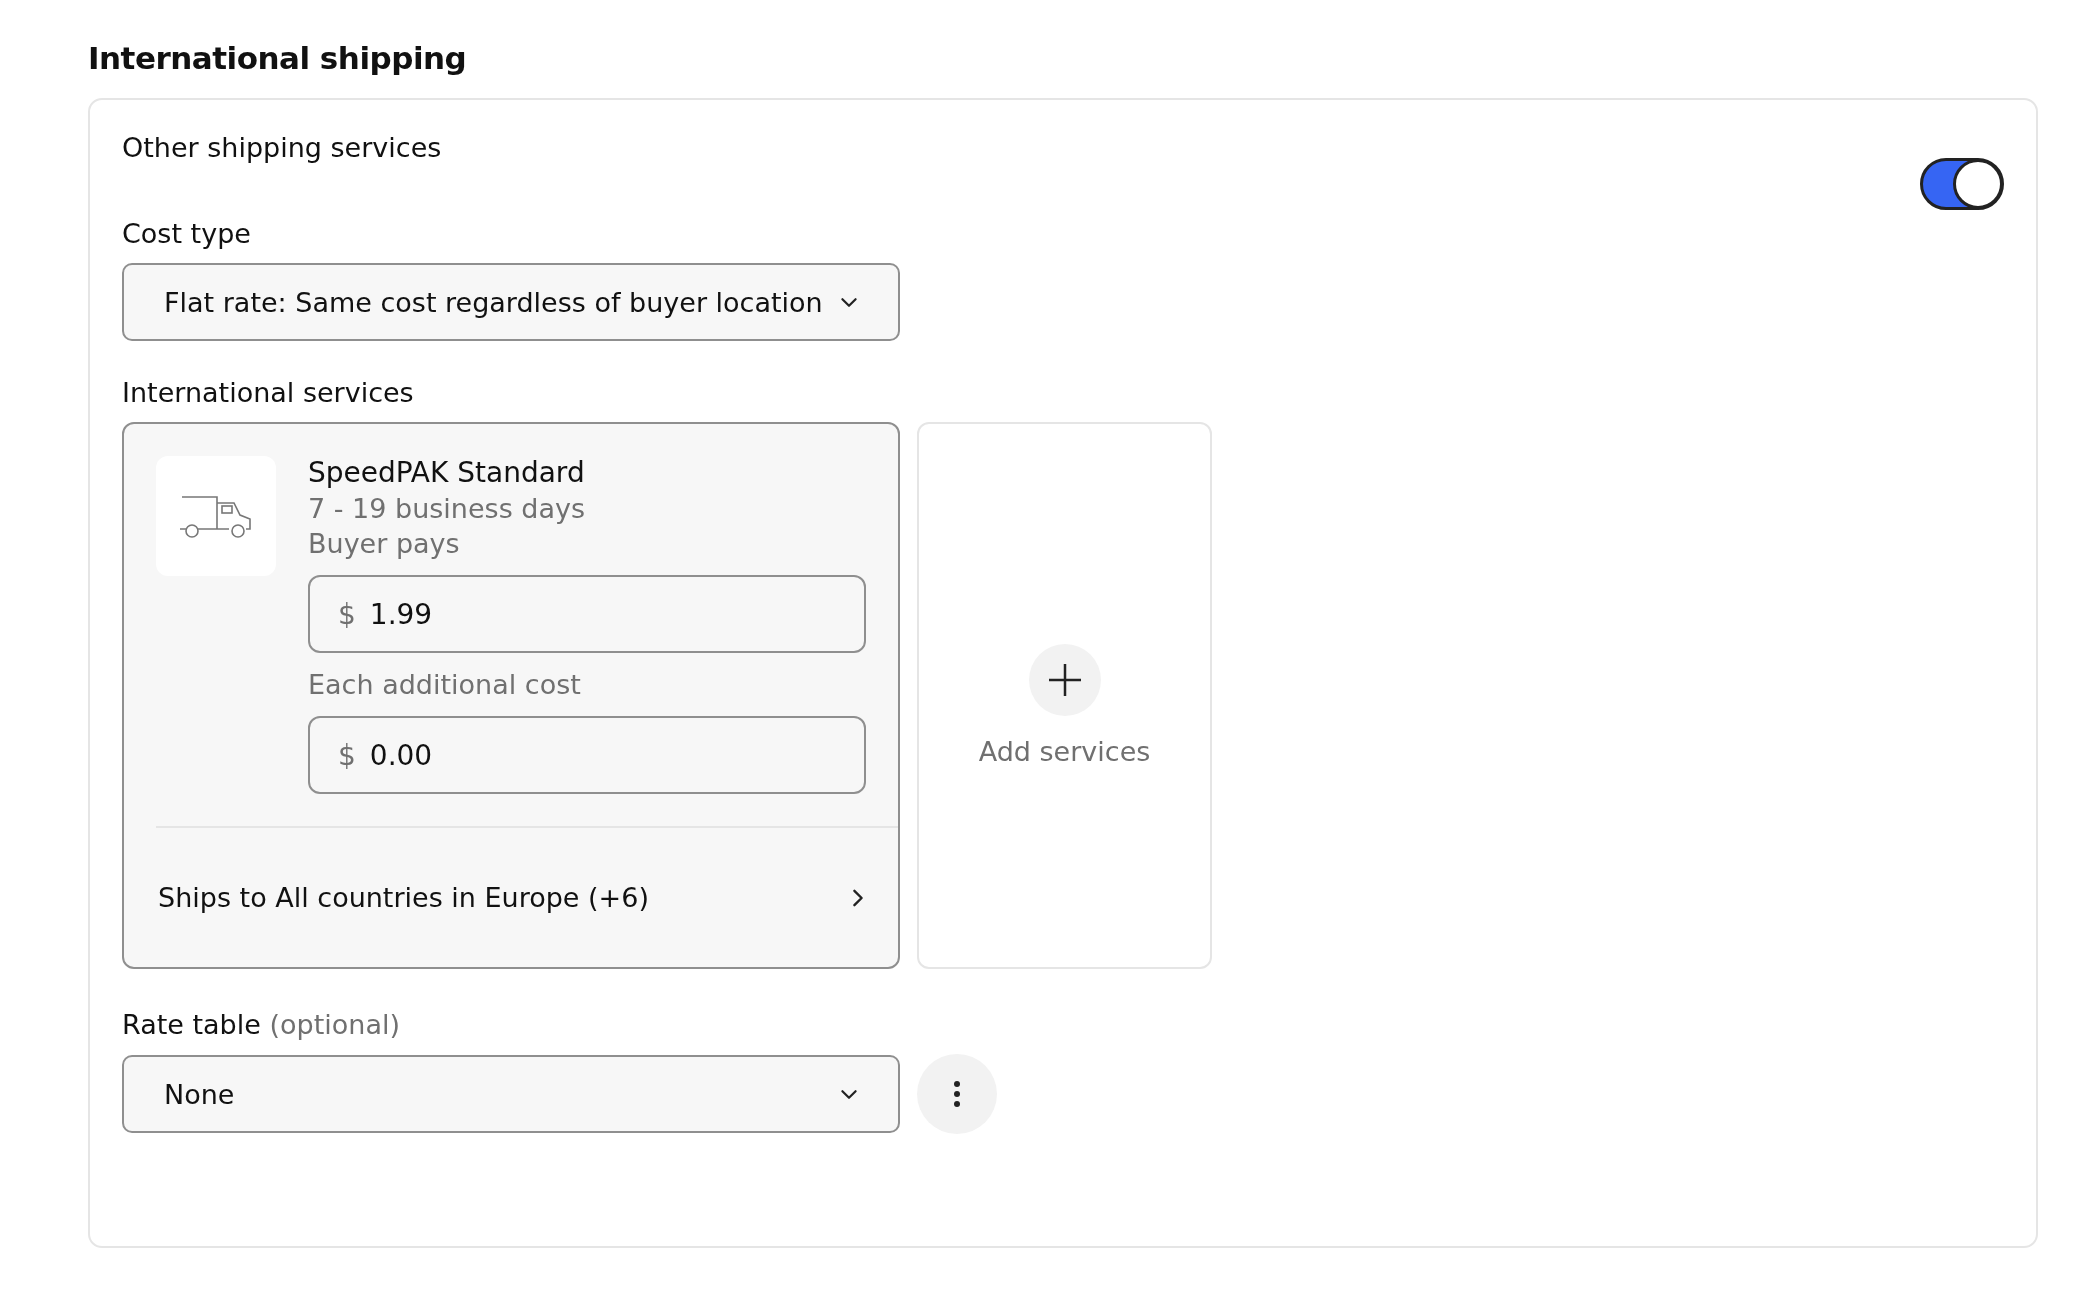 Image resolution: width=2084 pixels, height=1308 pixels. What do you see at coordinates (858, 897) in the screenshot?
I see `chevron-right-icon` at bounding box center [858, 897].